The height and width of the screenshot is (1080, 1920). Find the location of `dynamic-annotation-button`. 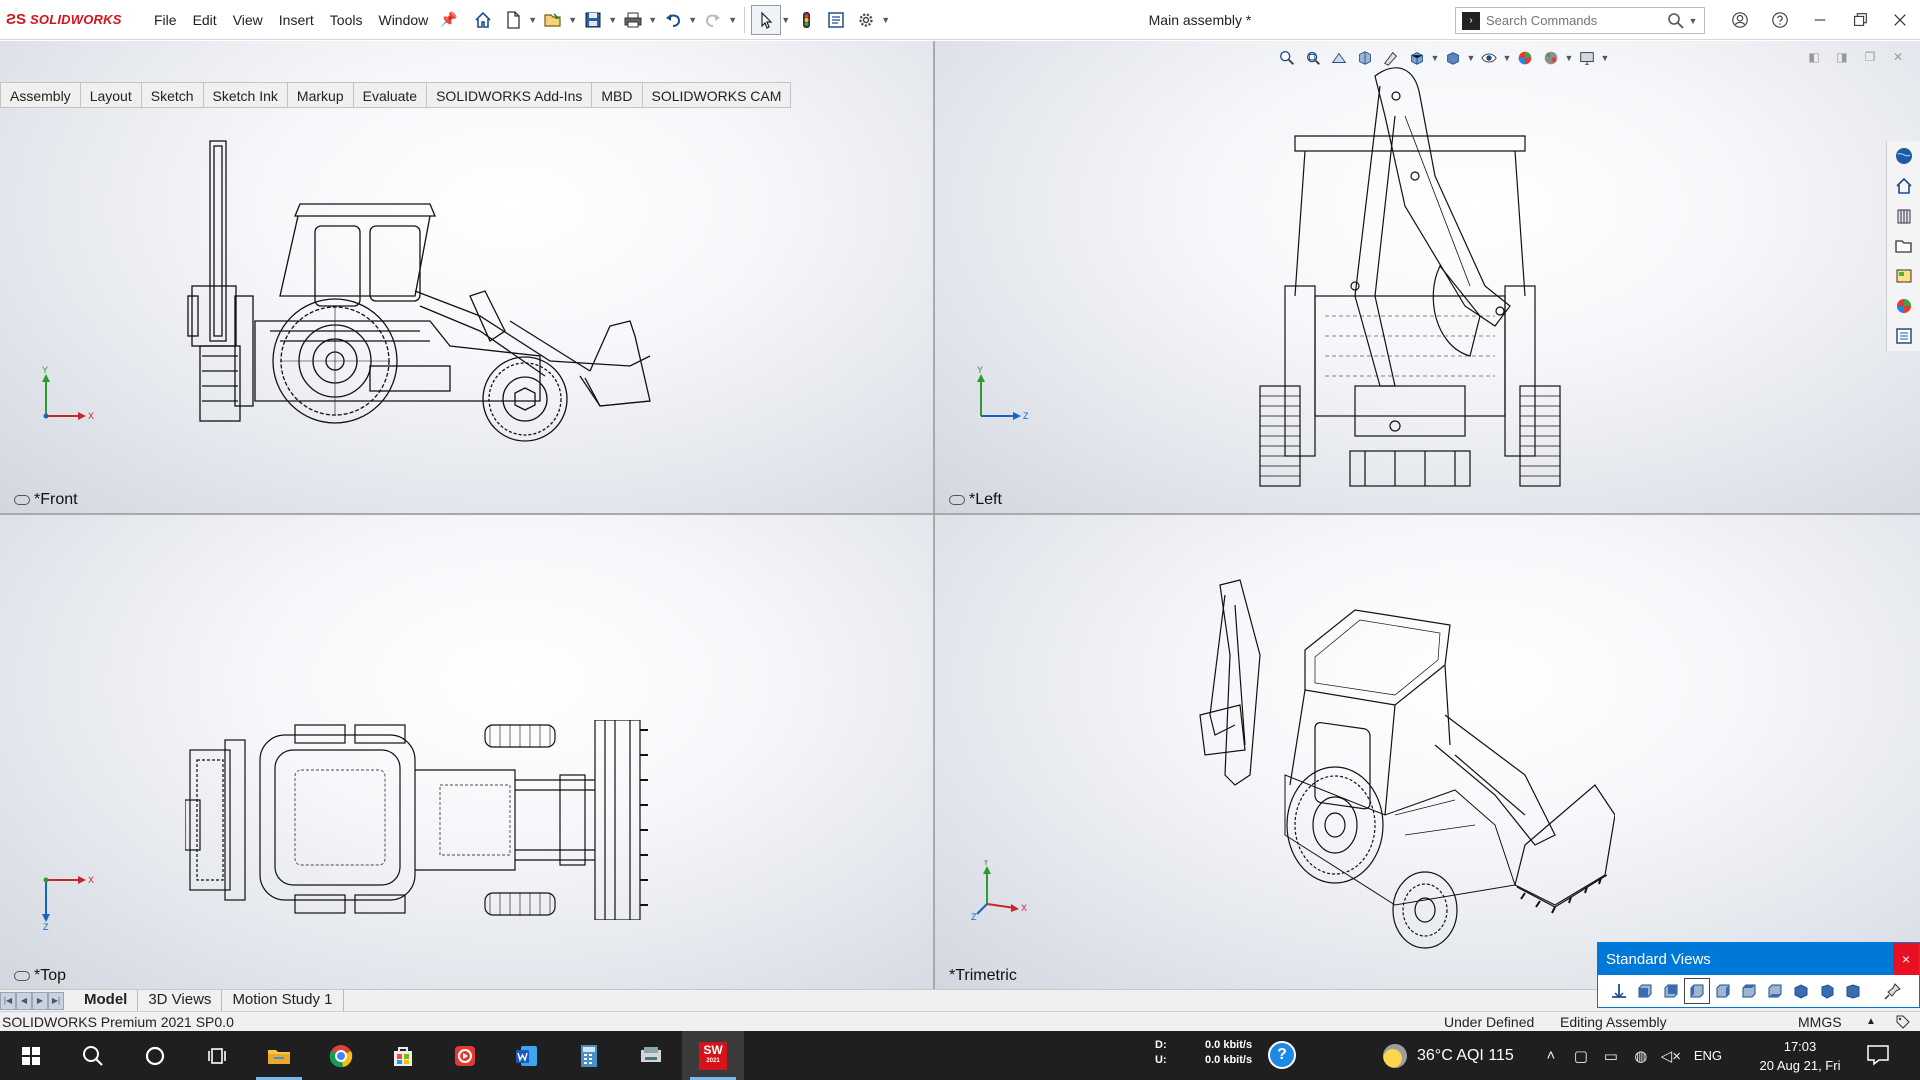

dynamic-annotation-button is located at coordinates (1391, 58).